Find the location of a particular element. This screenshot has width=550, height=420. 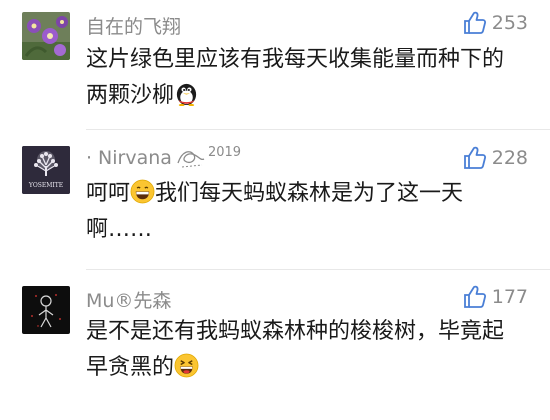

nickname-text: Mu®先森 is located at coordinates (129, 301).